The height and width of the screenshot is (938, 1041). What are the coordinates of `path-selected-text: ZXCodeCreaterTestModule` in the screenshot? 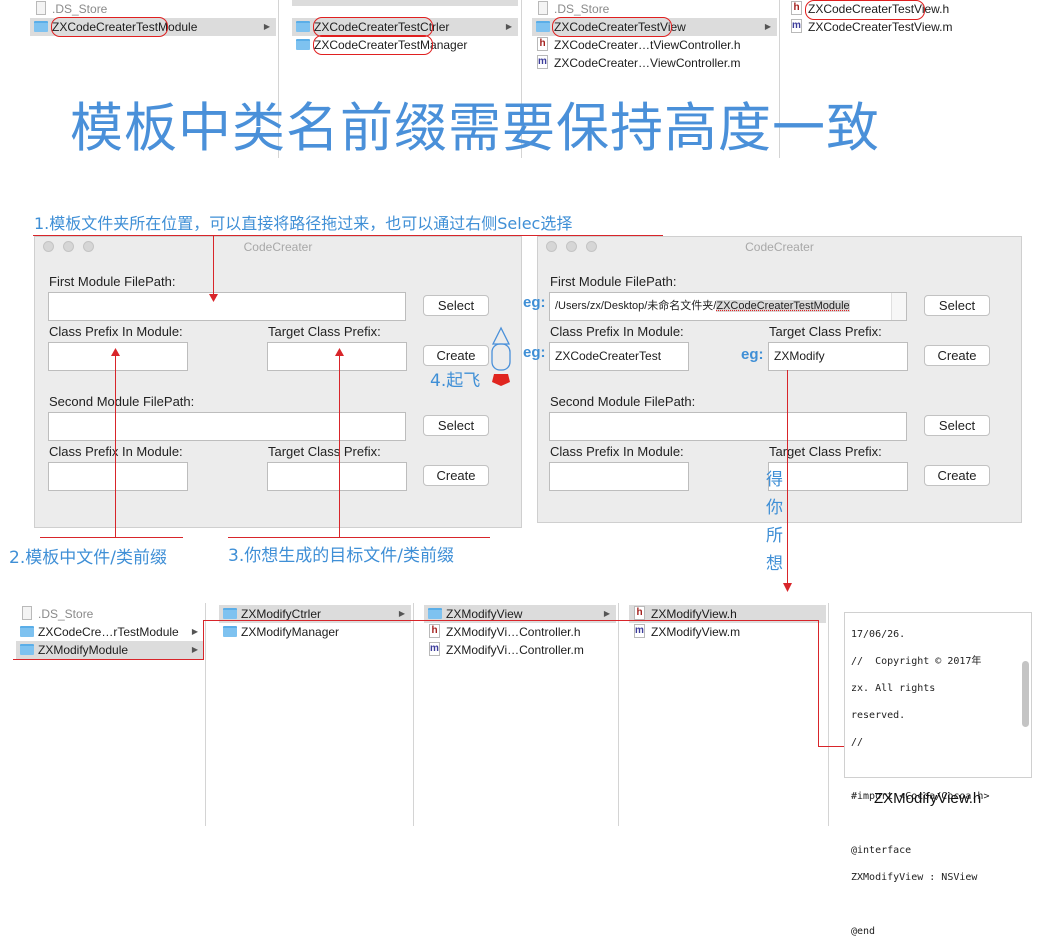 It's located at (783, 306).